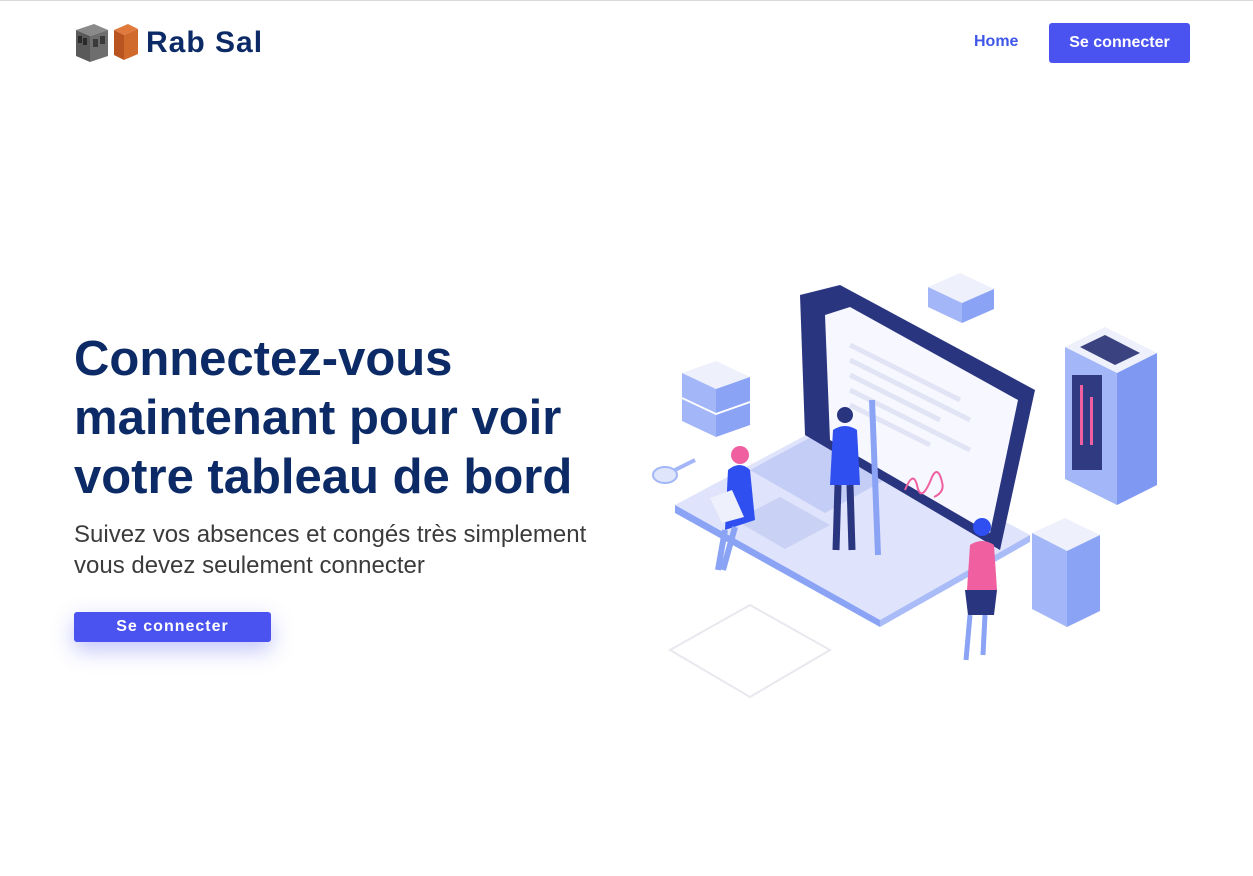 The width and height of the screenshot is (1253, 876). Describe the element at coordinates (996, 42) in the screenshot. I see `nav-home-link: Home` at that location.